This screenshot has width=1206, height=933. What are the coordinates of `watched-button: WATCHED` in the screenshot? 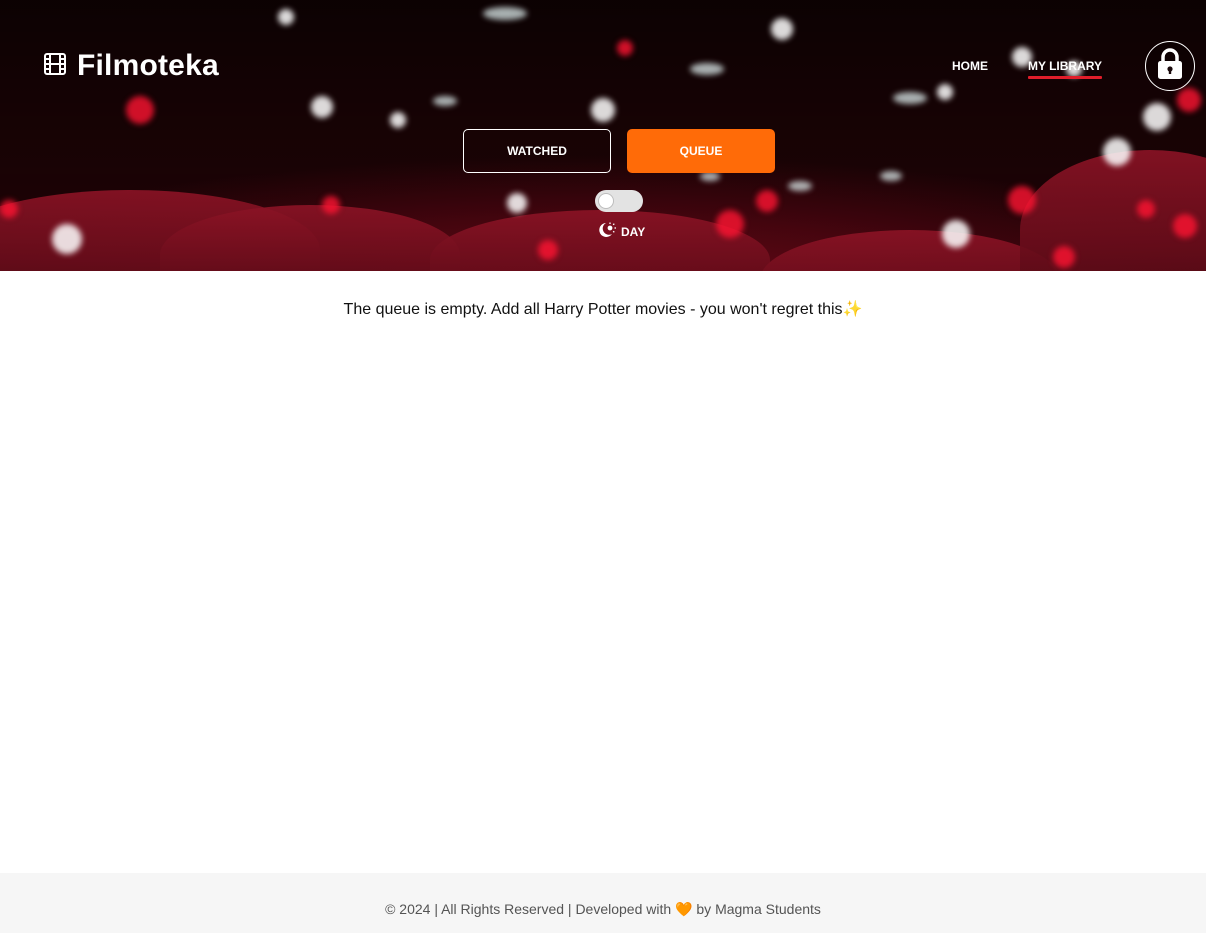 It's located at (537, 151).